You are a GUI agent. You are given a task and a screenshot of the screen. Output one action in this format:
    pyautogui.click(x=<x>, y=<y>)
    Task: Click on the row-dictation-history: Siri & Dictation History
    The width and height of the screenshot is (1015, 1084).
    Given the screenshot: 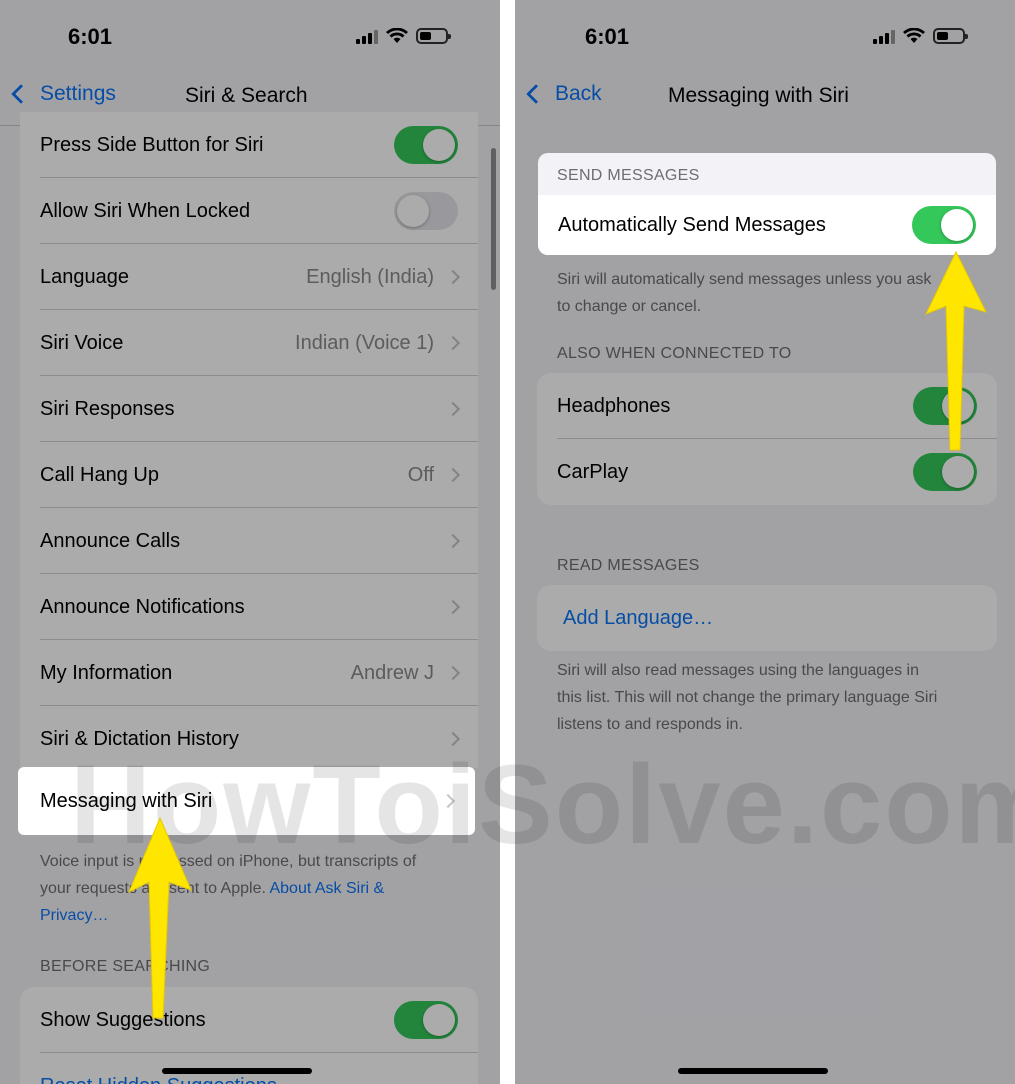 What is the action you would take?
    pyautogui.click(x=249, y=737)
    